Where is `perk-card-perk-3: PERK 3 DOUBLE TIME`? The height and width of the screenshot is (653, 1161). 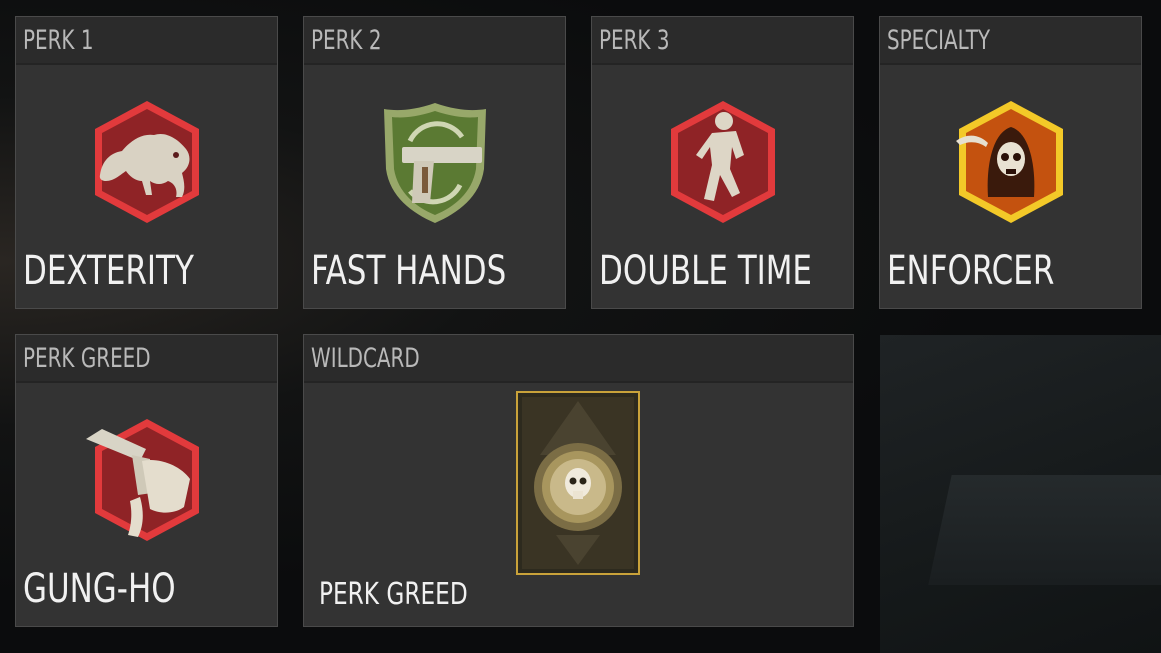
perk-card-perk-3: PERK 3 DOUBLE TIME is located at coordinates (722, 162).